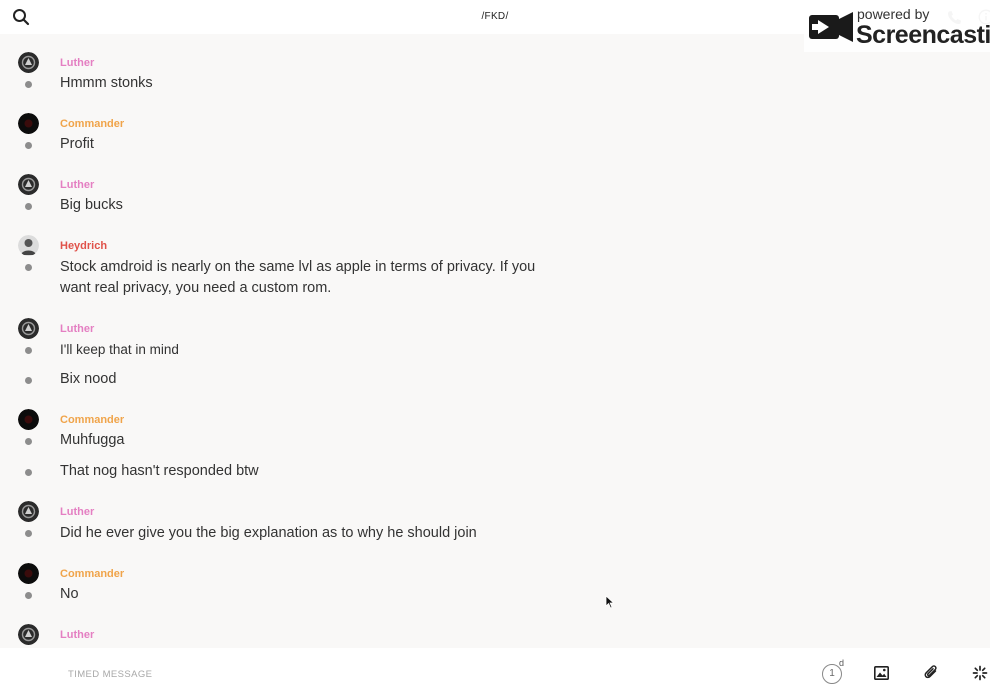 The width and height of the screenshot is (990, 700). What do you see at coordinates (834, 672) in the screenshot?
I see `self-destruct-timer-button: 1 d` at bounding box center [834, 672].